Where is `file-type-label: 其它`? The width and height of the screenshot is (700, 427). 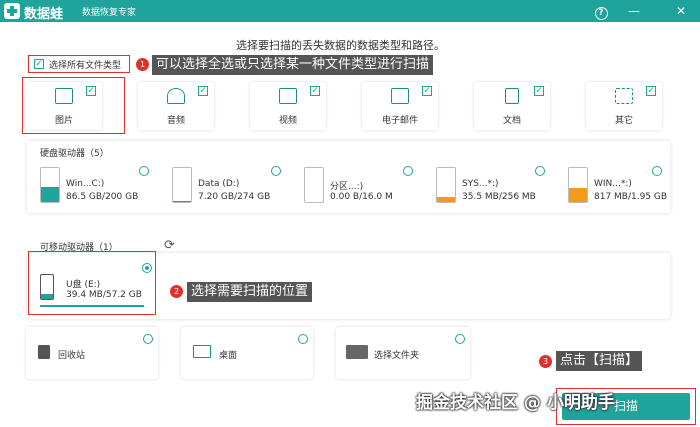 file-type-label: 其它 is located at coordinates (623, 121).